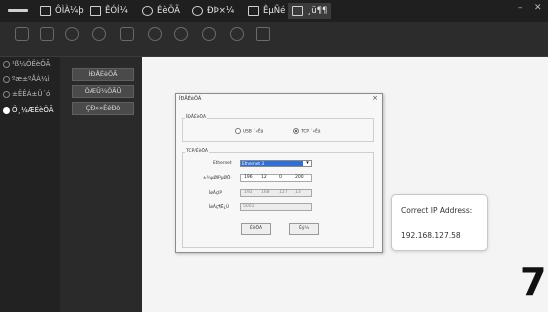 This screenshot has height=312, width=548. Describe the element at coordinates (431, 235) in the screenshot. I see `callout-ip: 192.168.127.58` at that location.